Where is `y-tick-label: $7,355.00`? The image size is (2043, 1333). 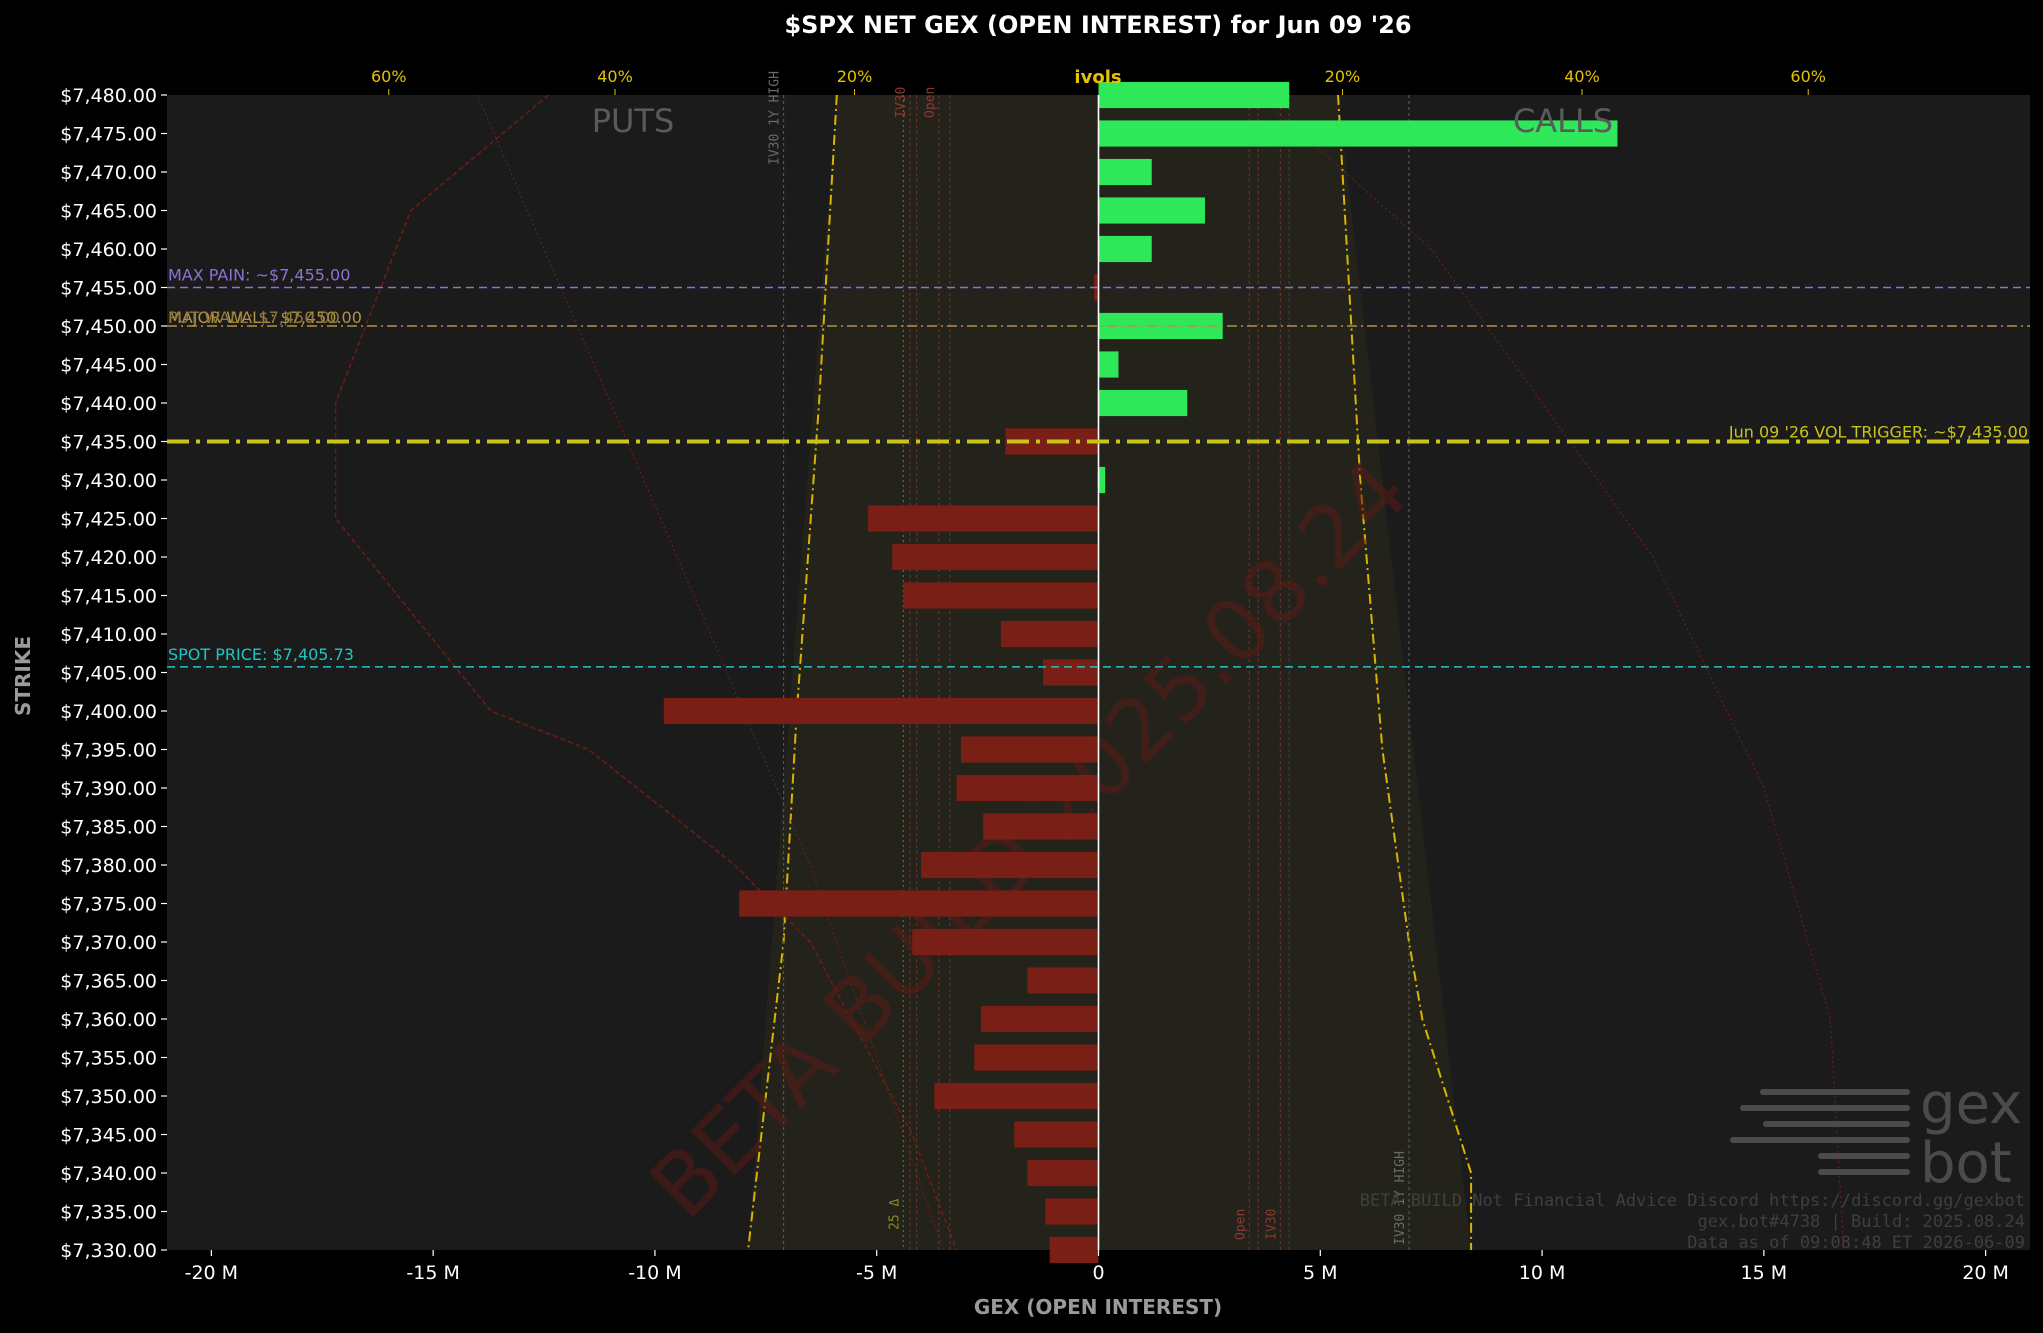 y-tick-label: $7,355.00 is located at coordinates (108, 1059).